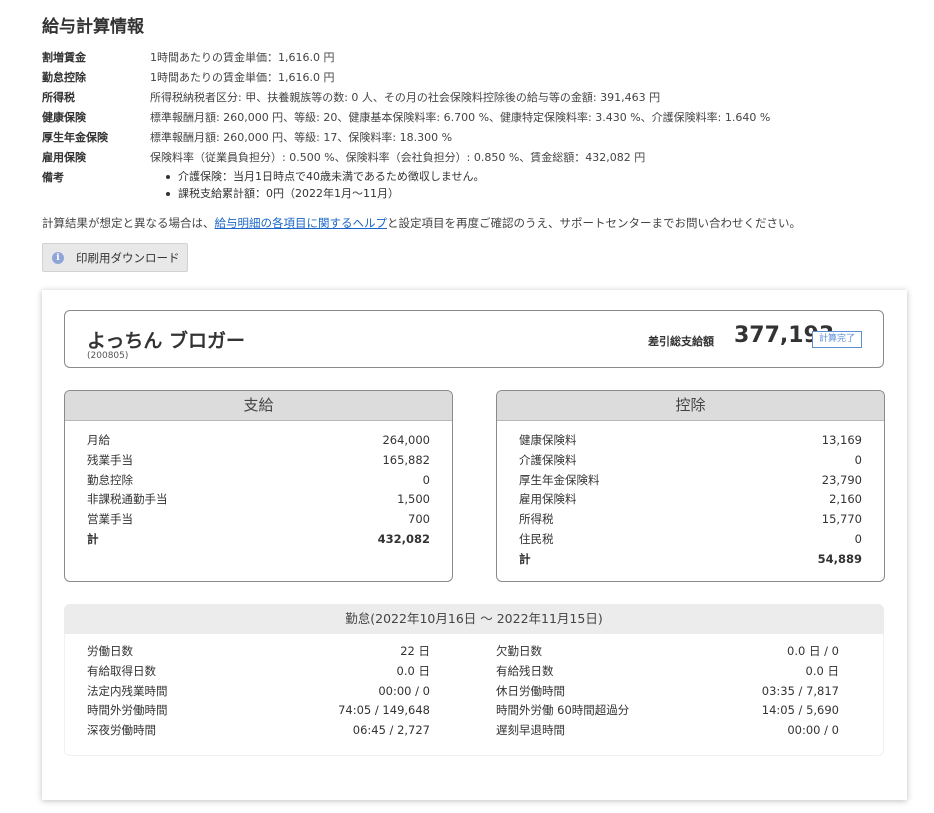  What do you see at coordinates (258, 711) in the screenshot?
I see `attendance-row: 時間外労働時間 74:05 / 149,648` at bounding box center [258, 711].